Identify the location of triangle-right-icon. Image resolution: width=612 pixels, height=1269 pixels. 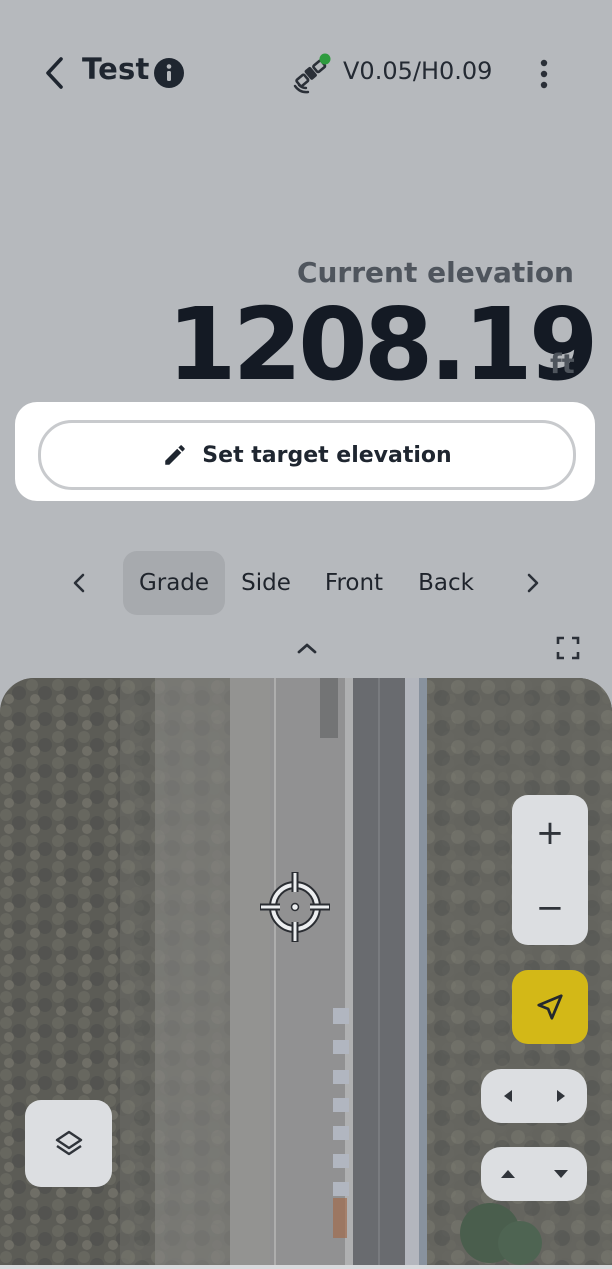
(560, 1096).